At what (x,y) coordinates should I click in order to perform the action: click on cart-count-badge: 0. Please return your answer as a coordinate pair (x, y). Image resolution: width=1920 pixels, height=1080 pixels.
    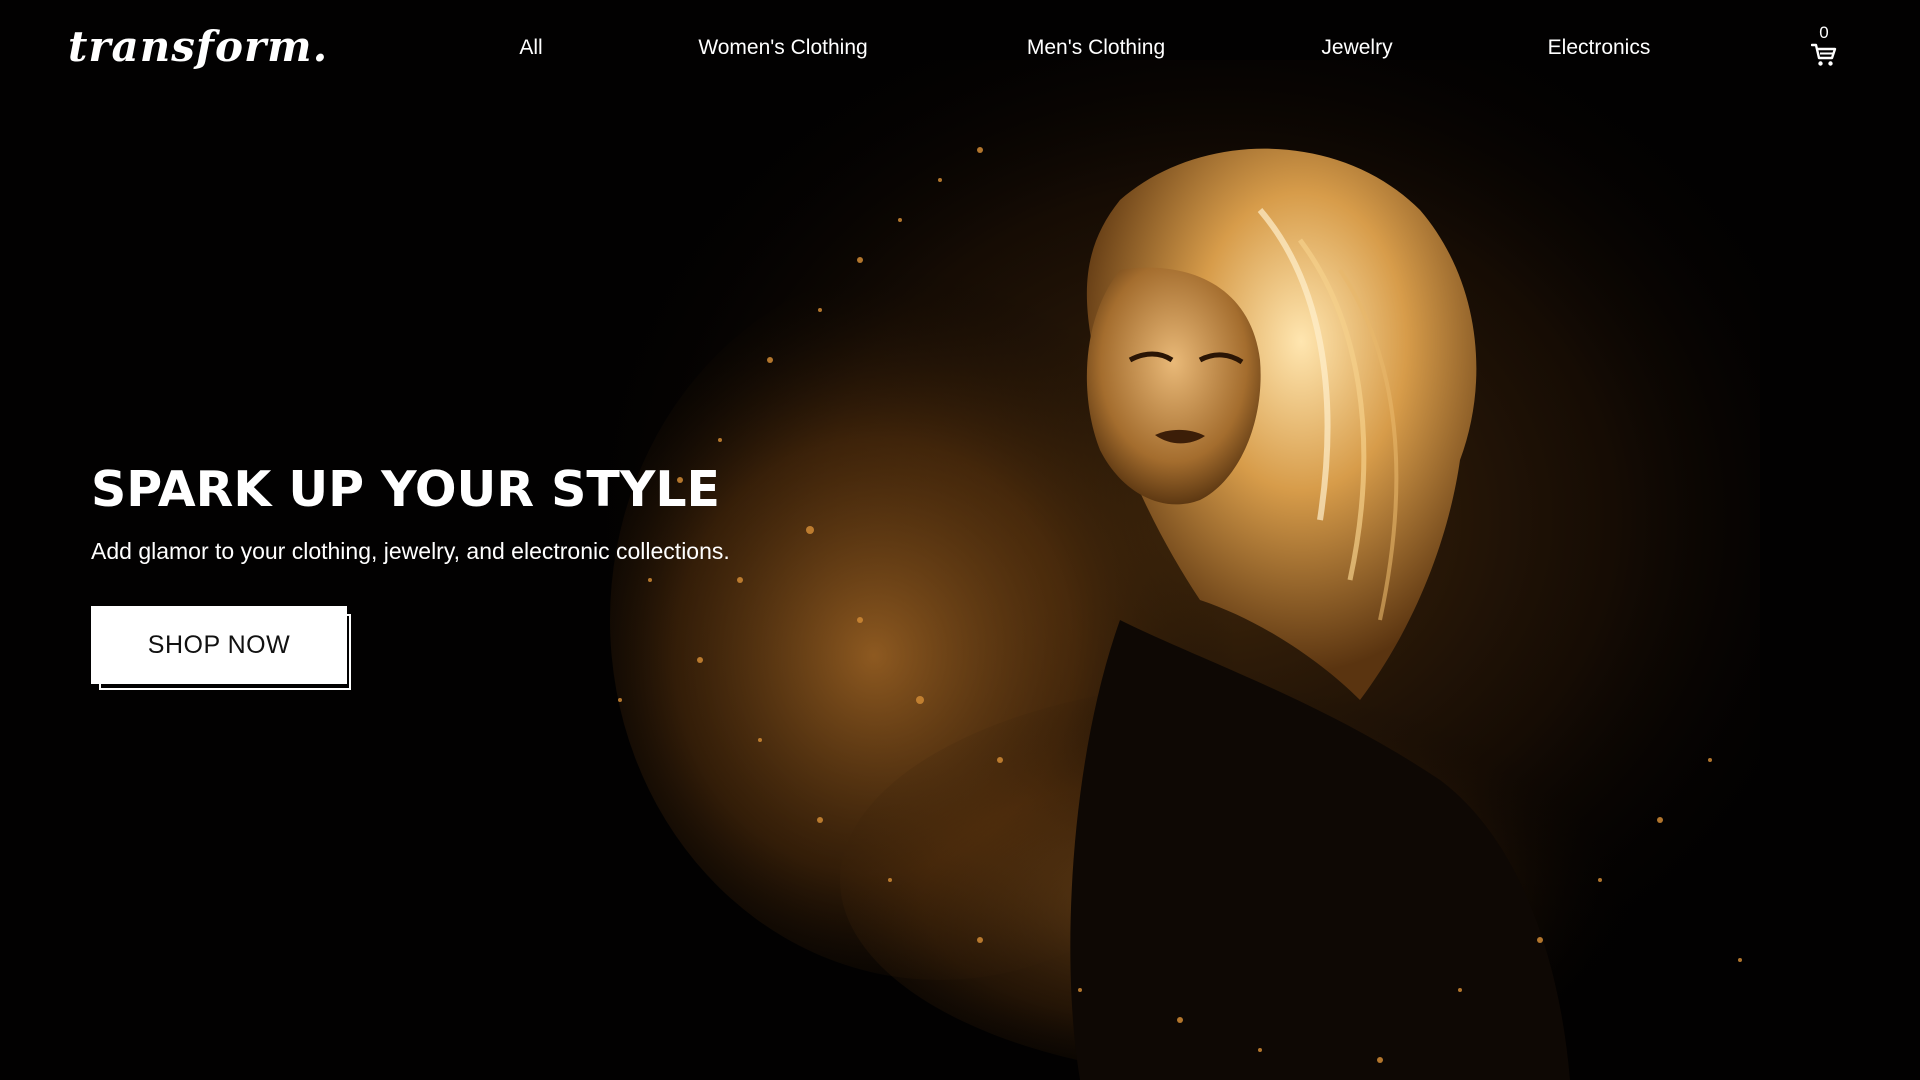
    Looking at the image, I should click on (1824, 32).